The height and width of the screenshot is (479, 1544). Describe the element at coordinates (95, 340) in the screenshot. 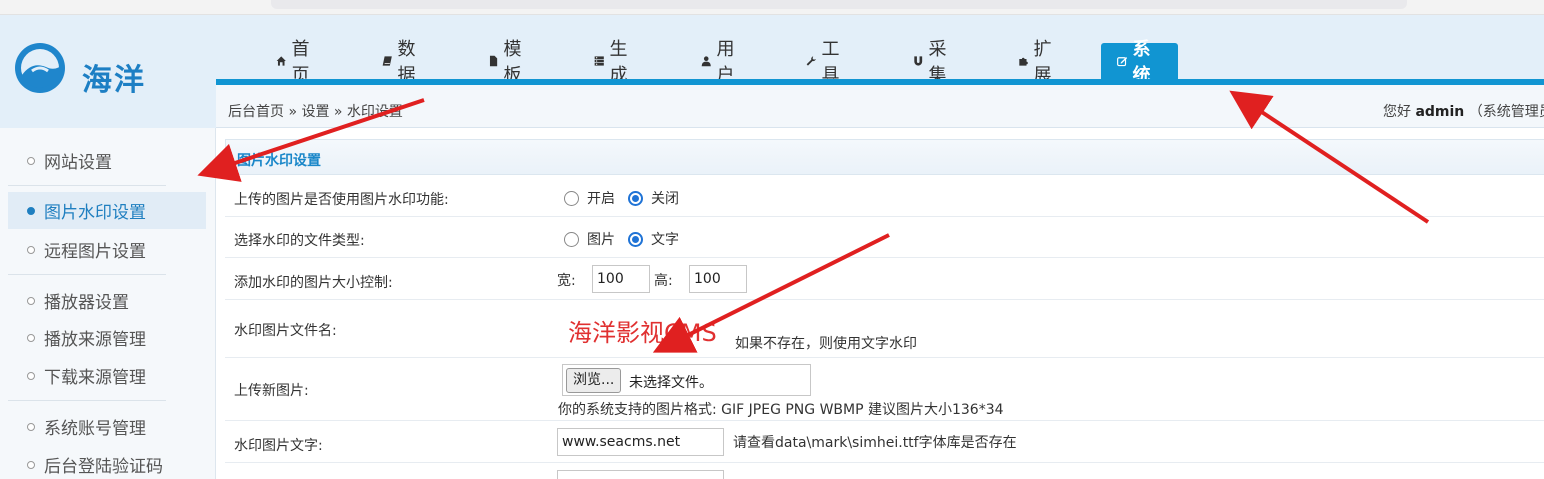

I see `sidebar-item-label: 播放来源管理` at that location.